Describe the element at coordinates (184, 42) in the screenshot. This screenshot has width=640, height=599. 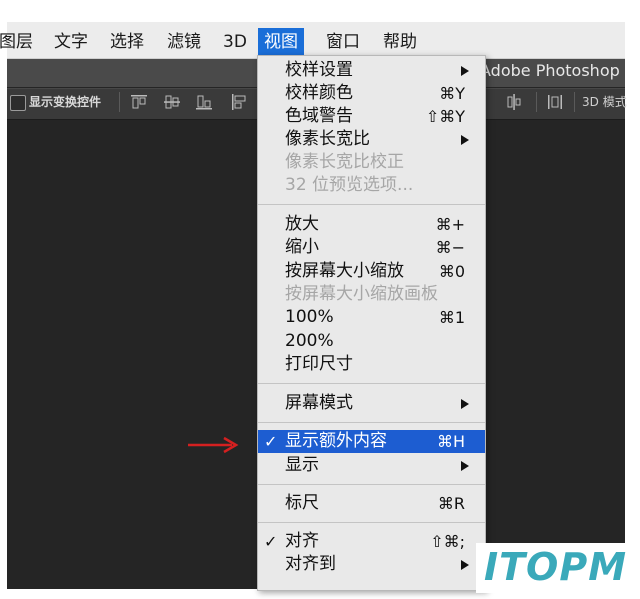
I see `menu-filter: 滤镜` at that location.